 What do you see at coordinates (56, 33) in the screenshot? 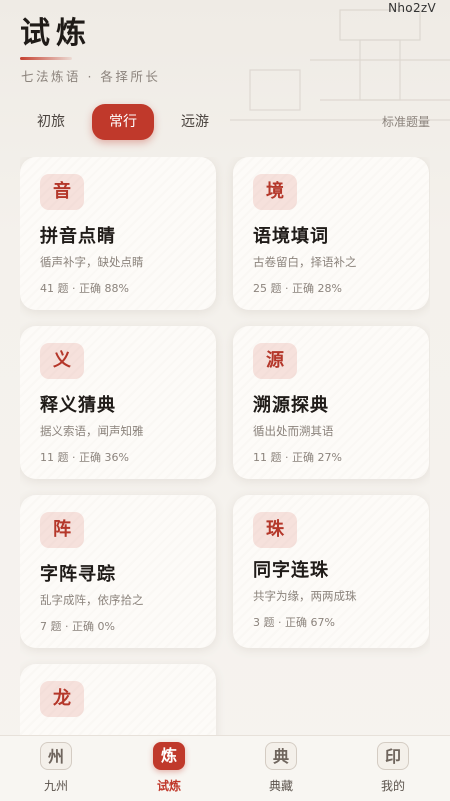
I see `page-title: 试炼` at bounding box center [56, 33].